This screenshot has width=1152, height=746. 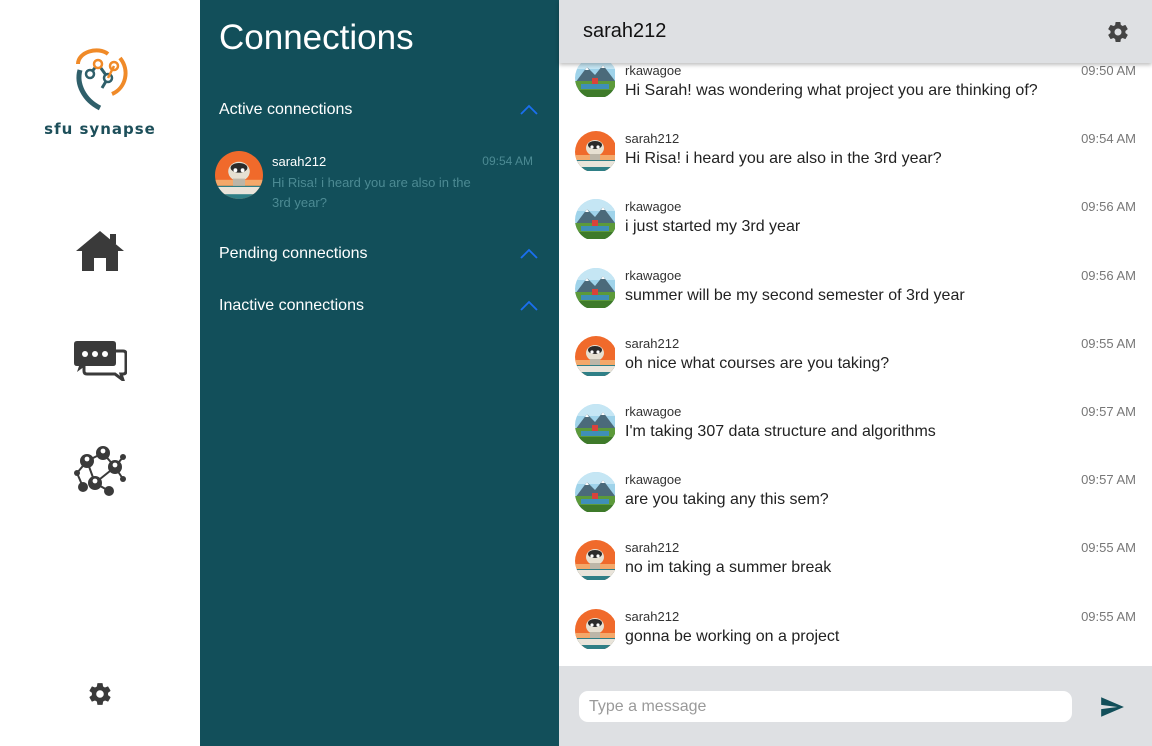 I want to click on section-inactive-connections: Inactive connections, so click(x=379, y=306).